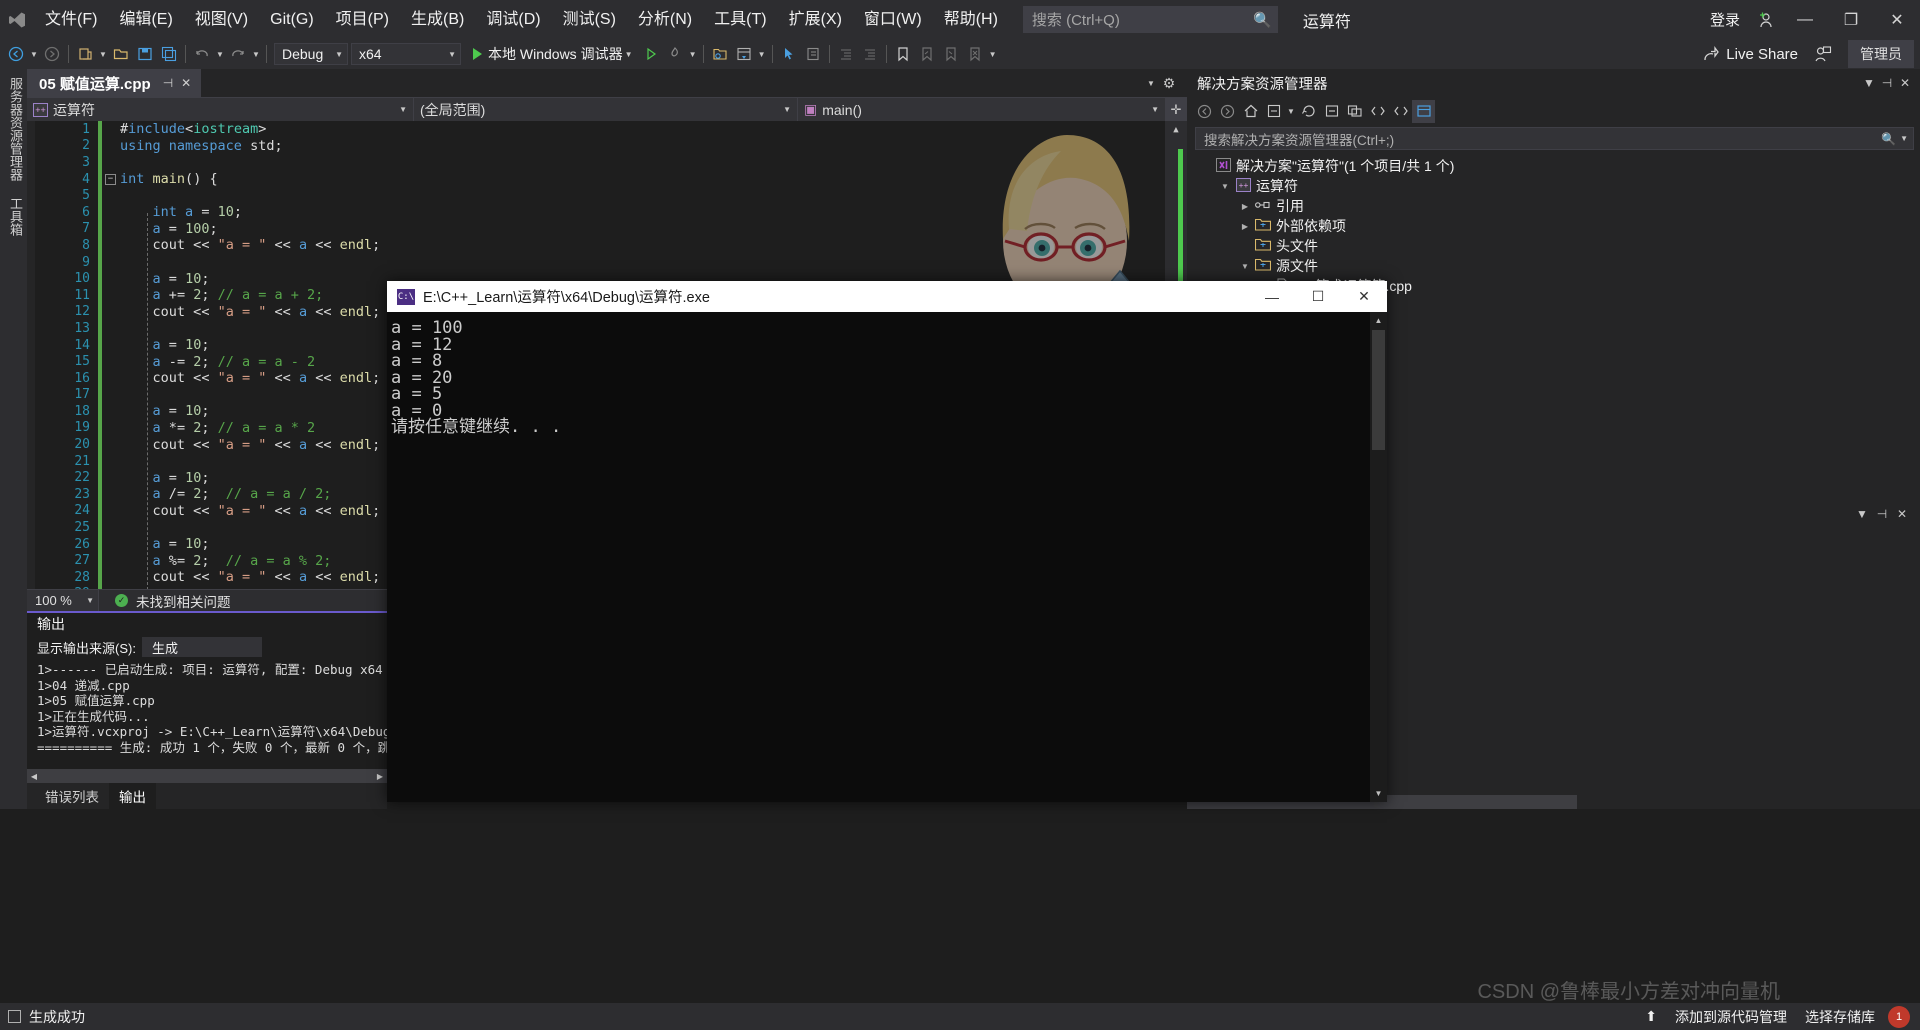 This screenshot has width=1920, height=1030. What do you see at coordinates (1364, 296) in the screenshot?
I see `console-close-button: ✕` at bounding box center [1364, 296].